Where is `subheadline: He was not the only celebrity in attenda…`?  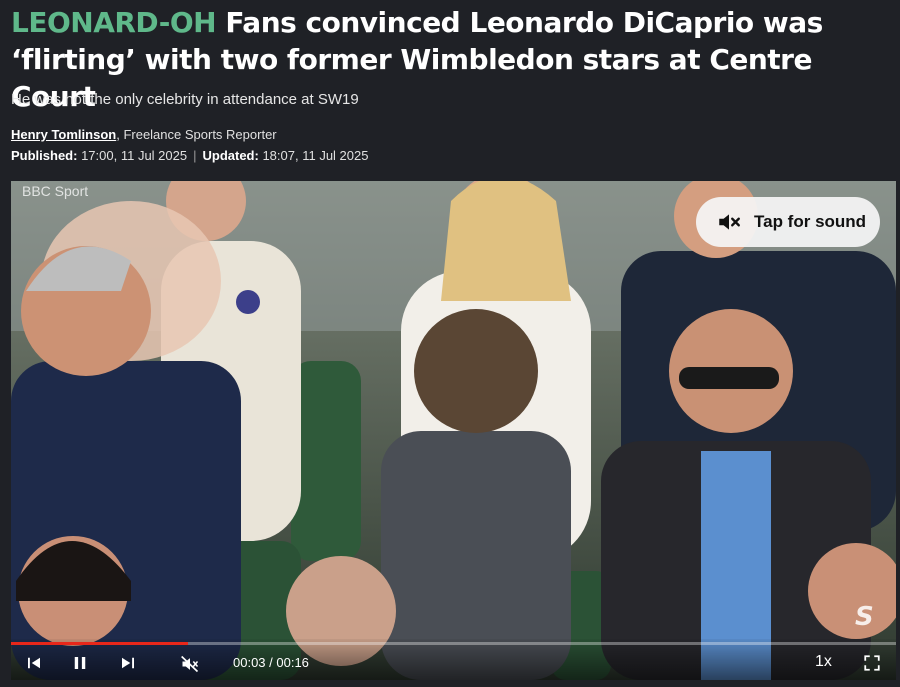 subheadline: He was not the only celebrity in attenda… is located at coordinates (185, 99).